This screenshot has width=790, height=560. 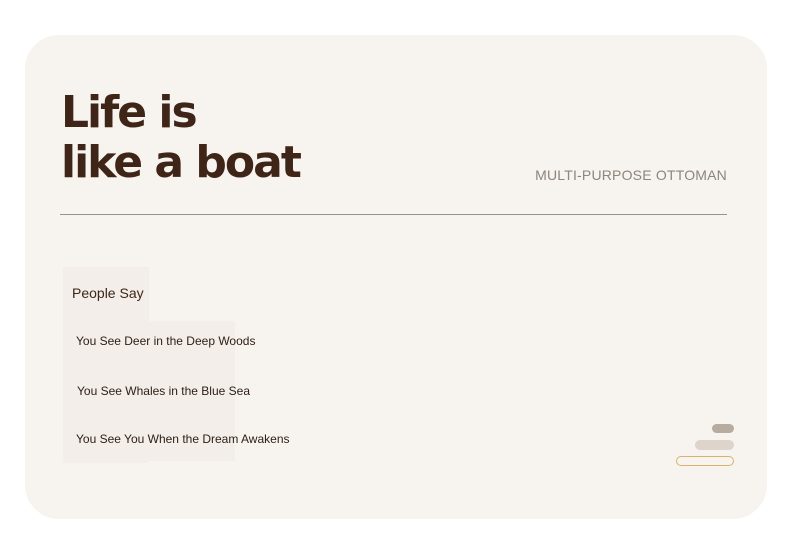 What do you see at coordinates (393, 214) in the screenshot?
I see `divider` at bounding box center [393, 214].